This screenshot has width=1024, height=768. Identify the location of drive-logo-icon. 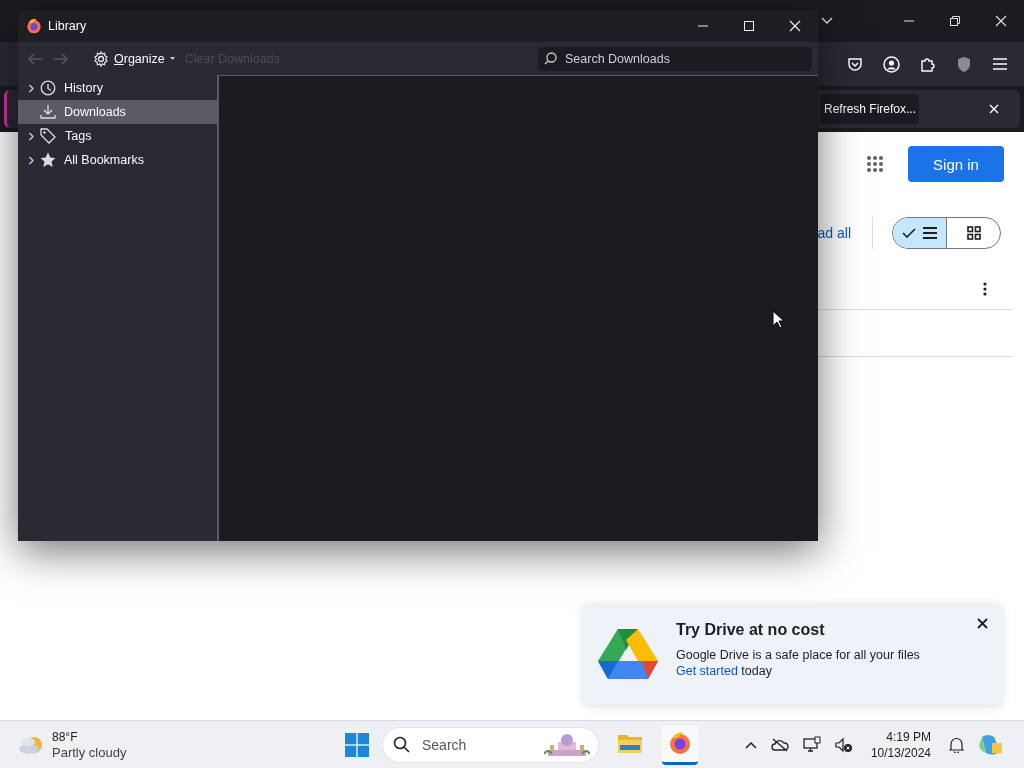
(628, 654).